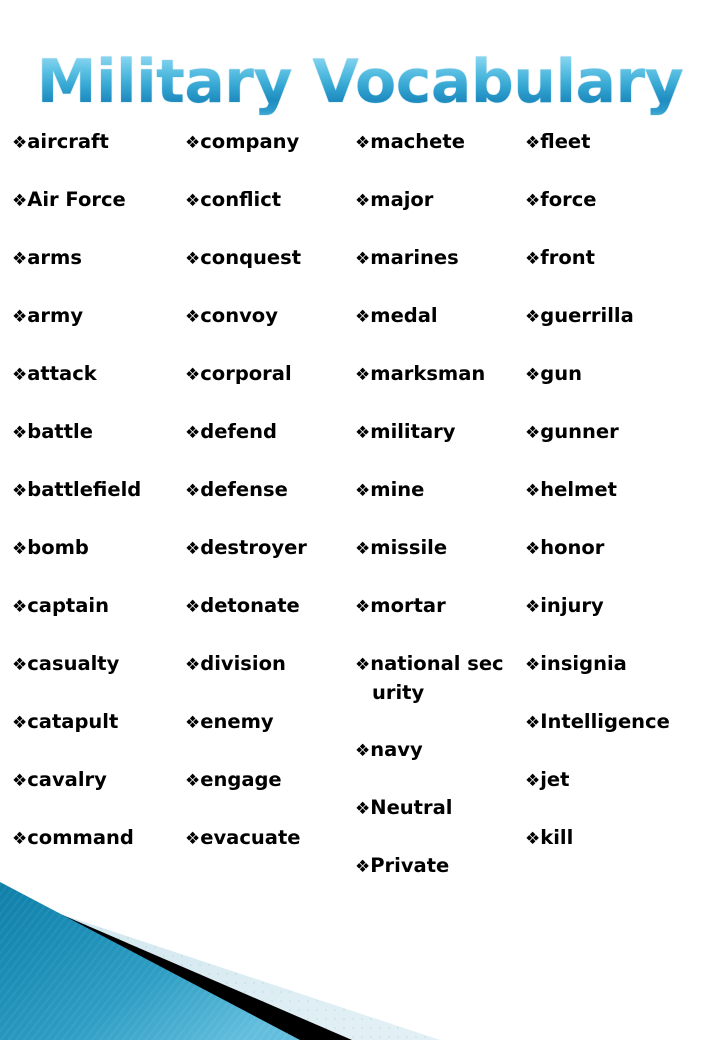 The width and height of the screenshot is (720, 1040). What do you see at coordinates (408, 605) in the screenshot?
I see `vocabulary-word-label: mortar` at bounding box center [408, 605].